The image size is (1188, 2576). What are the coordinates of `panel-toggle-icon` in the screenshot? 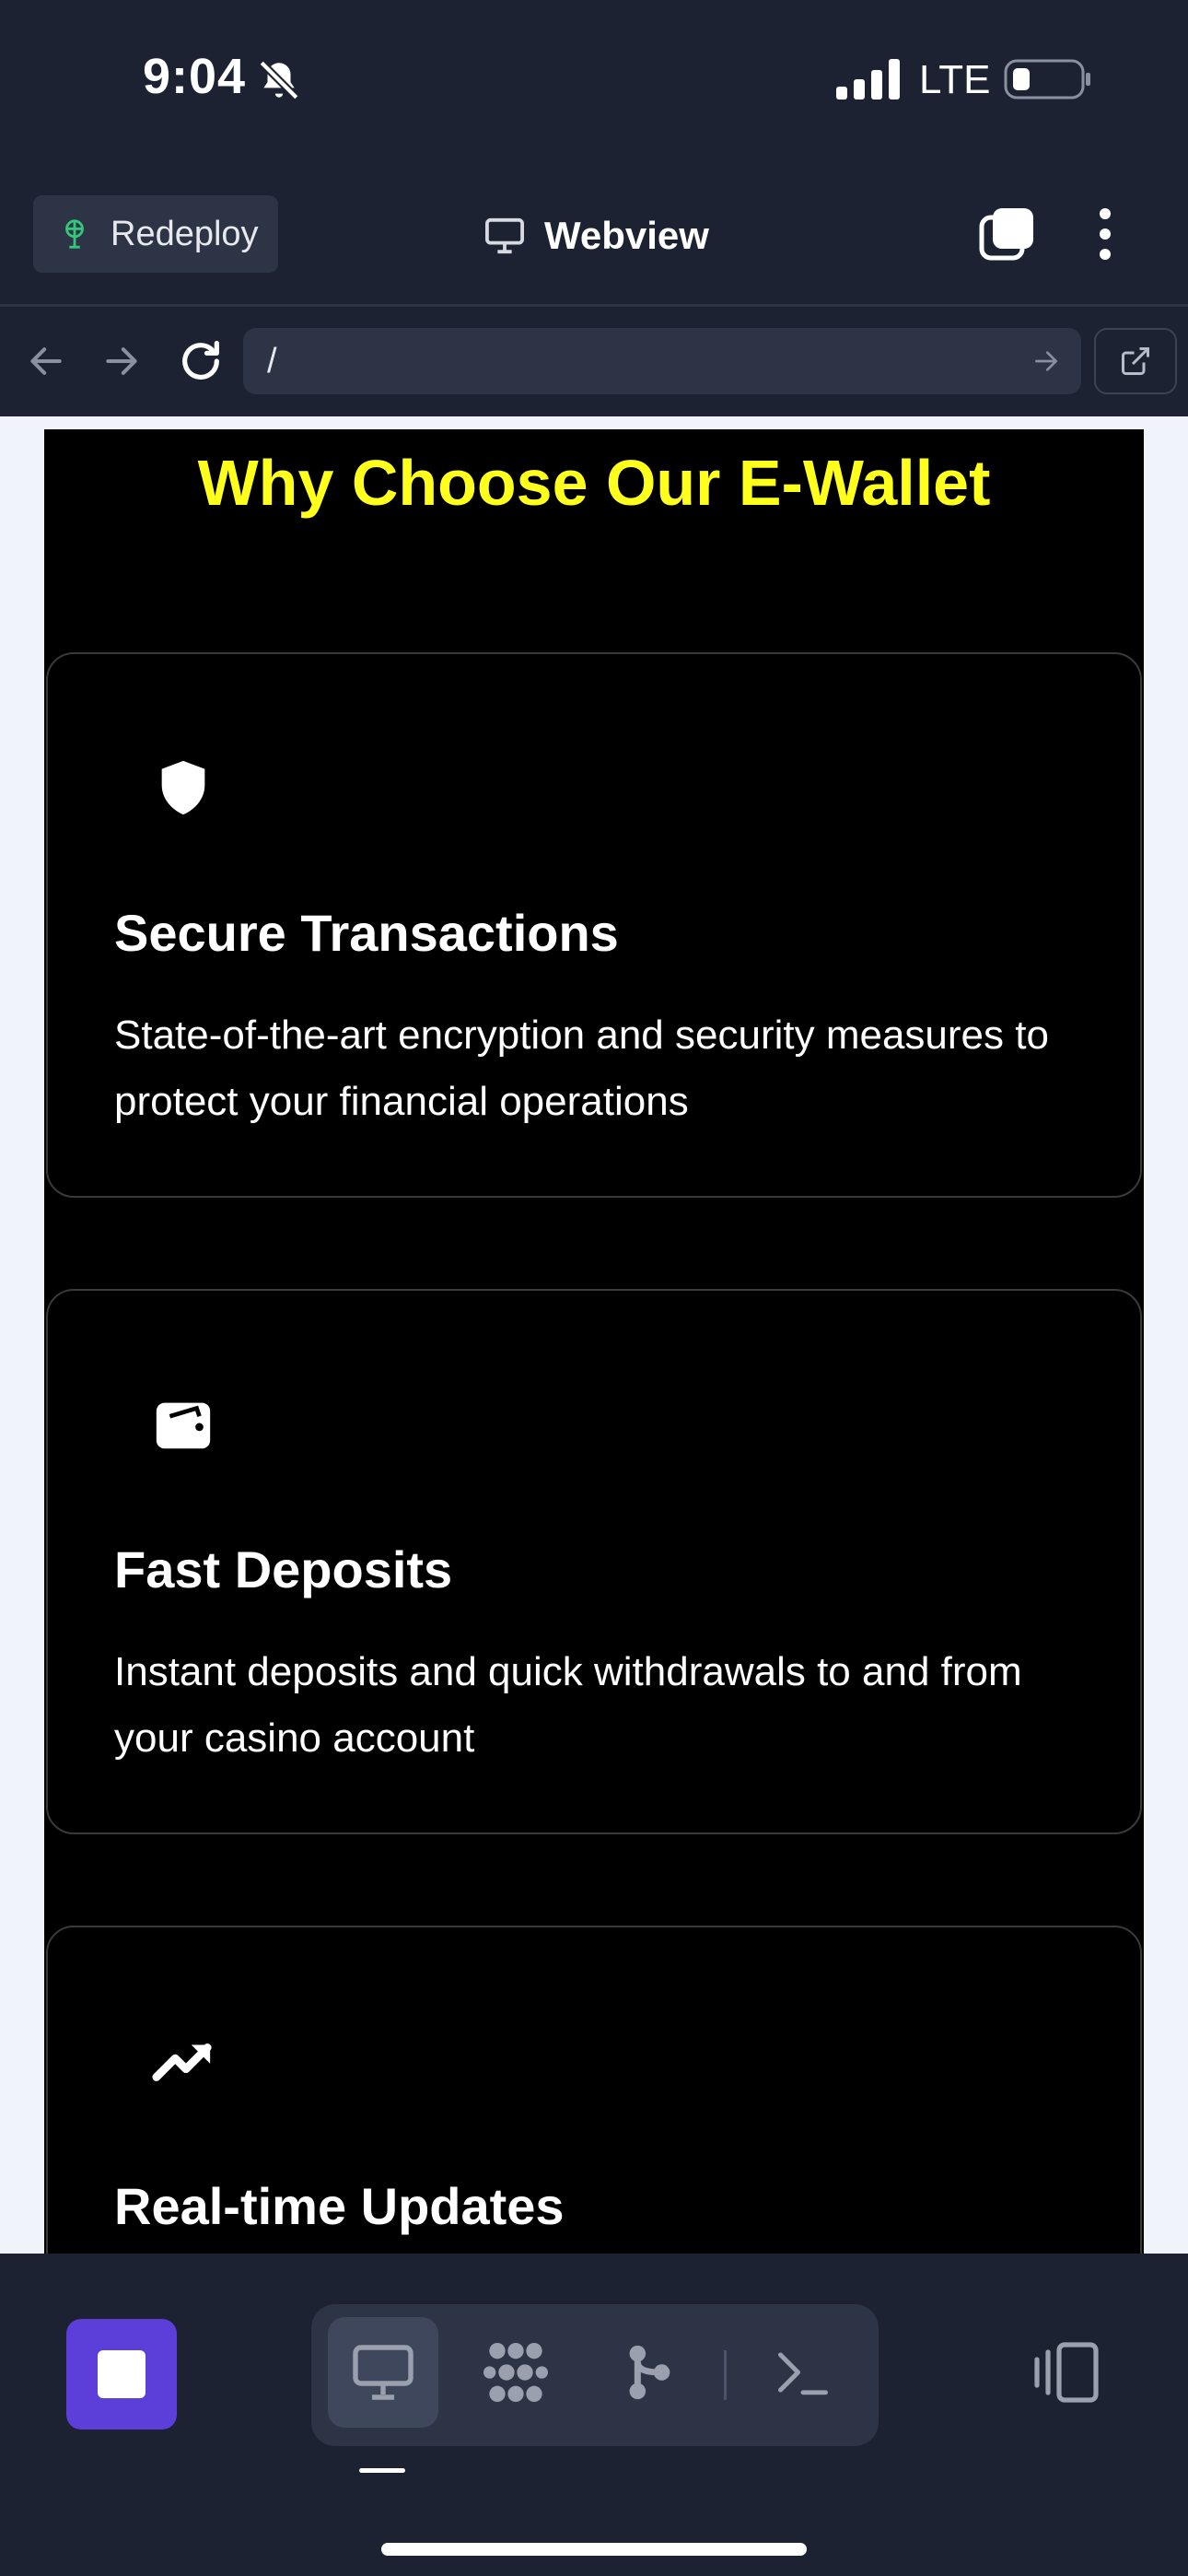 It's located at (1065, 2372).